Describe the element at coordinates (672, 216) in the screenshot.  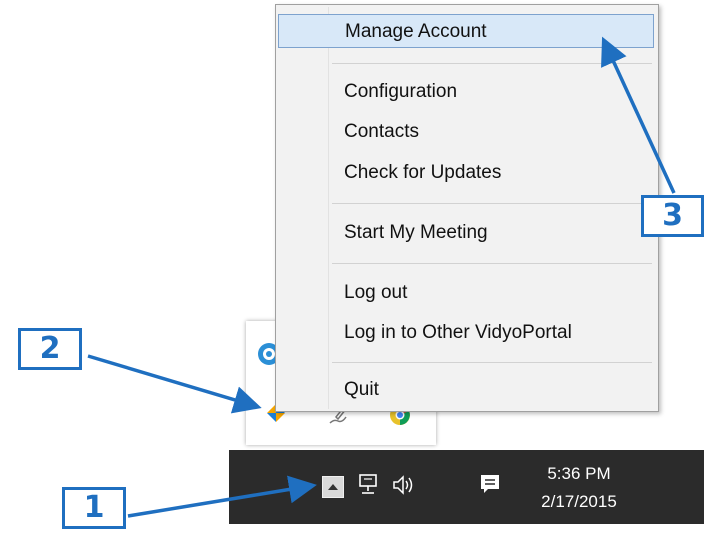
I see `callout-3: 3` at that location.